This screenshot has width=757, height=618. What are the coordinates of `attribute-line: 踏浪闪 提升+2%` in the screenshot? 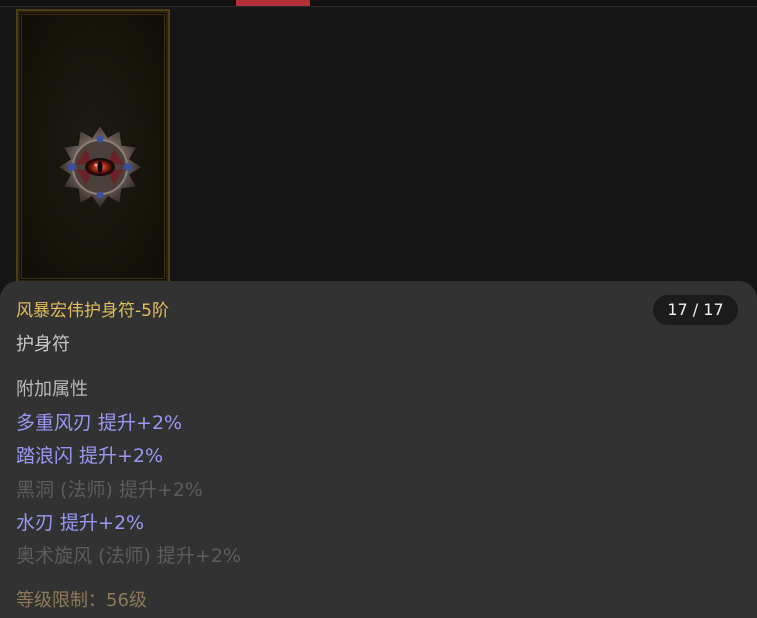 It's located at (90, 456).